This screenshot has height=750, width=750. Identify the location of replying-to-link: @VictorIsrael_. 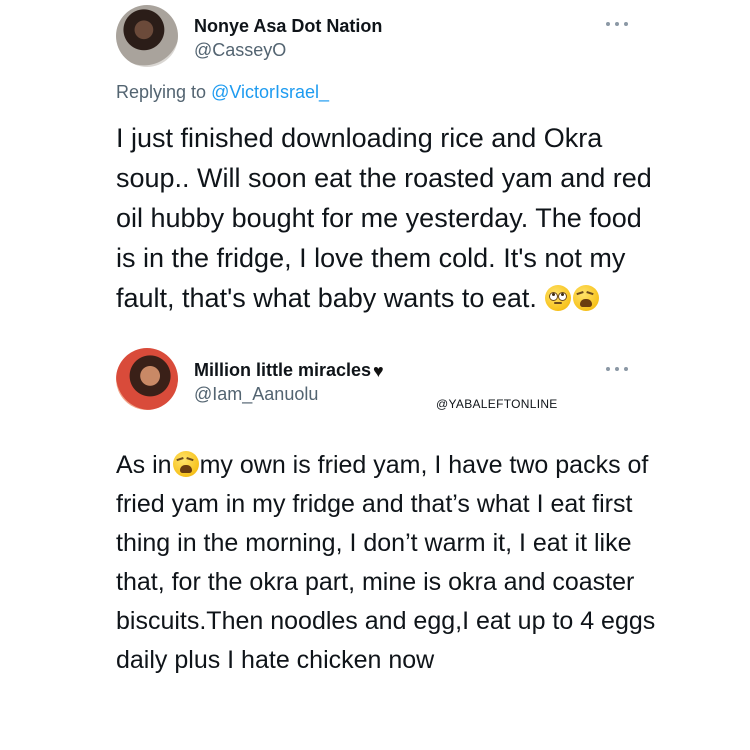
(270, 92).